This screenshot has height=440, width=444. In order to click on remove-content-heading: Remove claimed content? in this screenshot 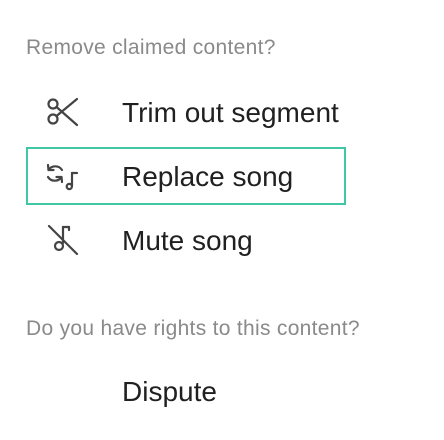, I will do `click(151, 47)`.